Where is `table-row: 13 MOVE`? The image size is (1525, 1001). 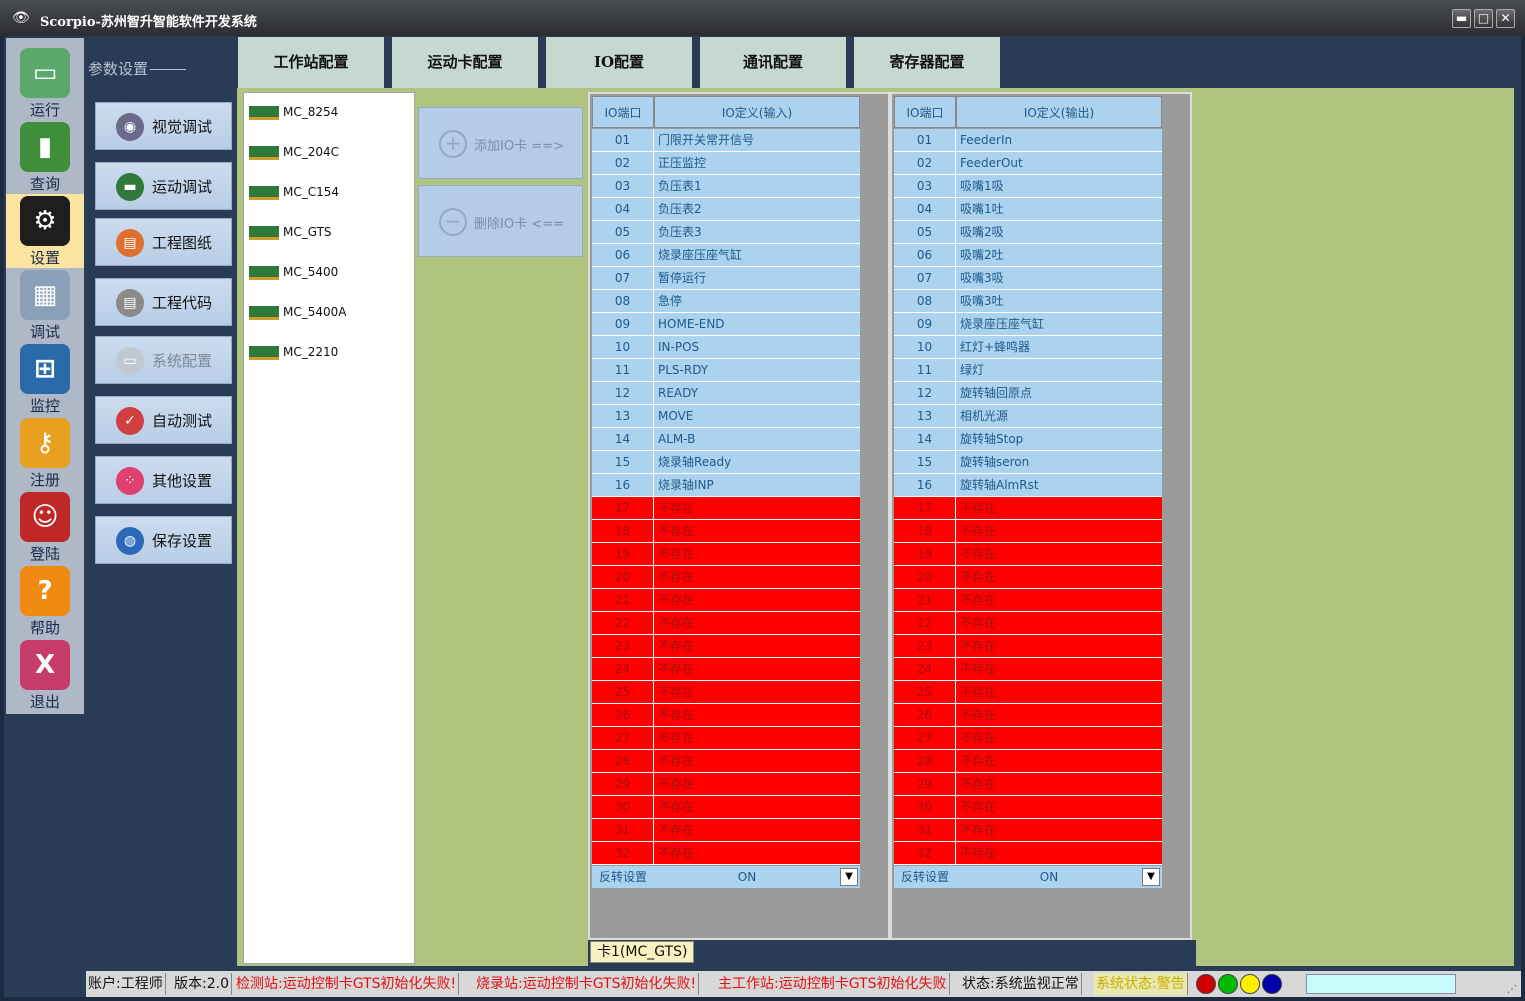 table-row: 13 MOVE is located at coordinates (726, 416).